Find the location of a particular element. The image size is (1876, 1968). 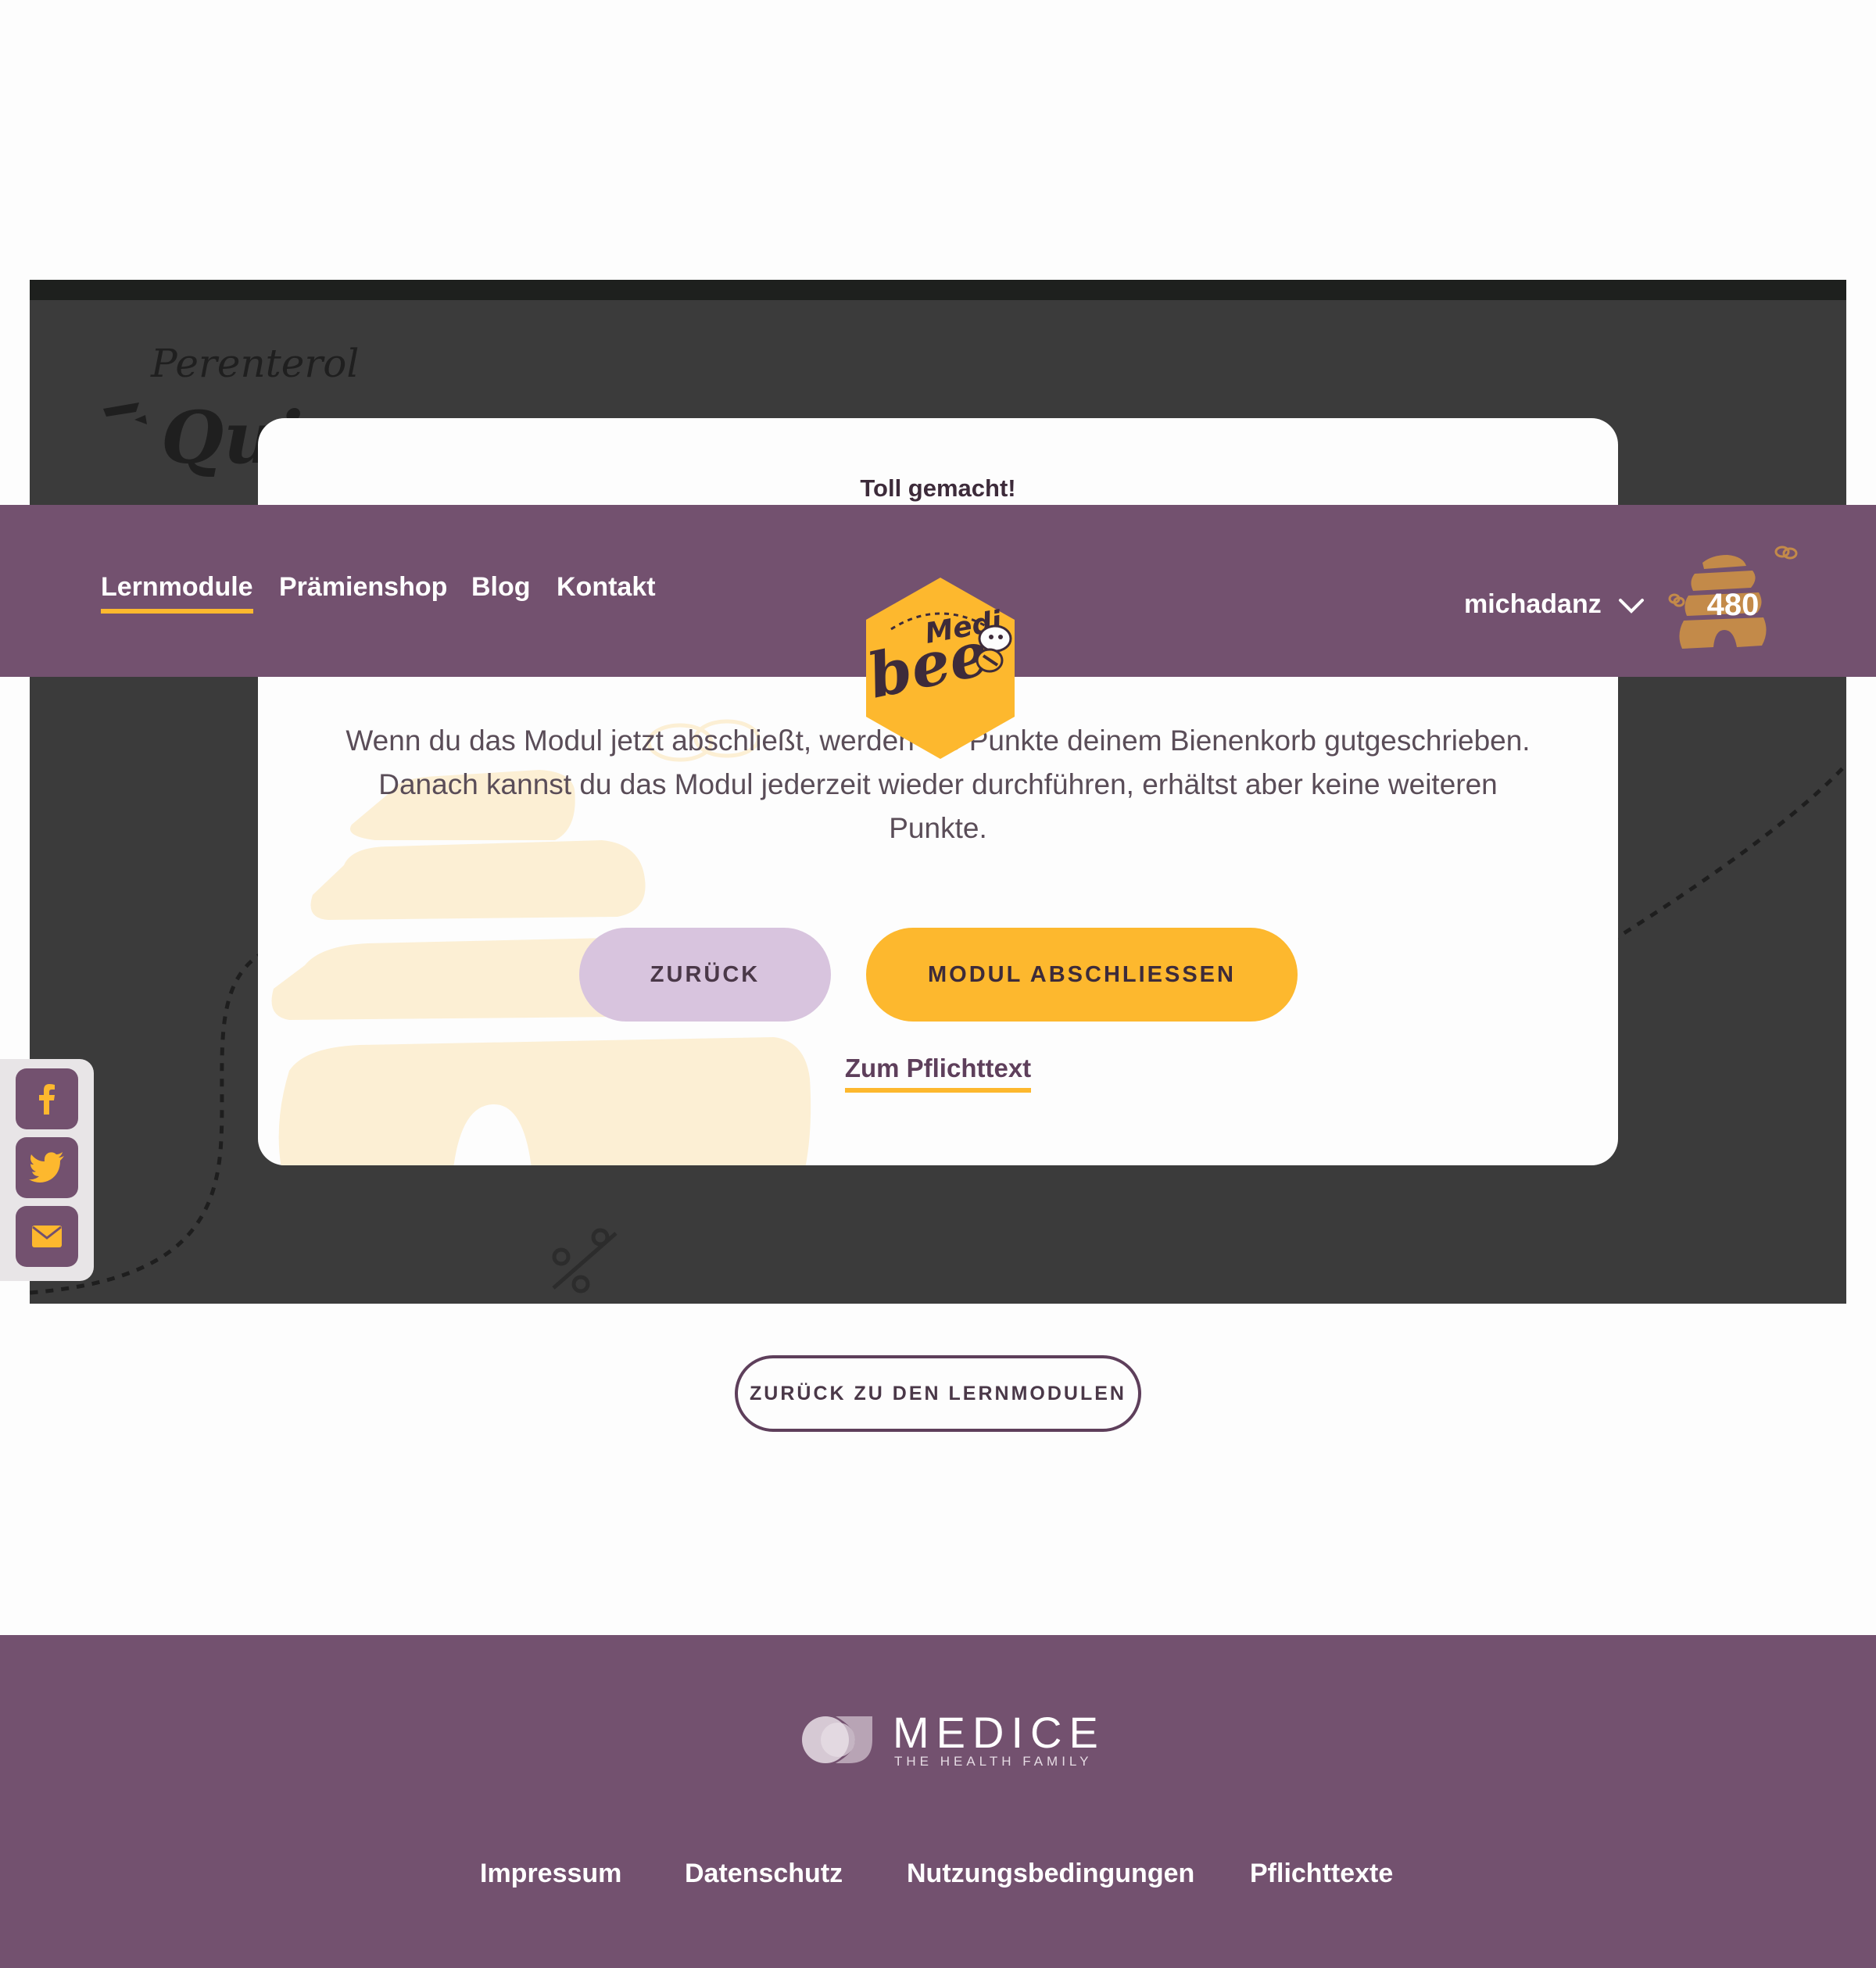

medice-tagline: THE HEALTH FAMILY is located at coordinates (993, 1761).